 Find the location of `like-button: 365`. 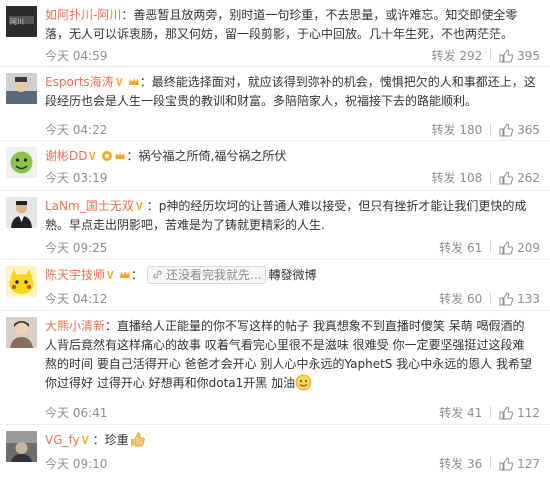

like-button: 365 is located at coordinates (519, 130).